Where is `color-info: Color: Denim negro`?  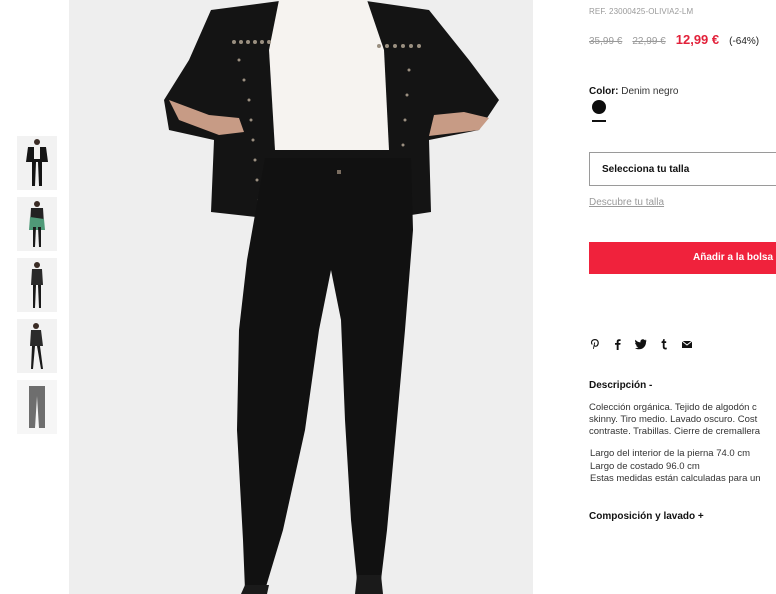 color-info: Color: Denim negro is located at coordinates (634, 91).